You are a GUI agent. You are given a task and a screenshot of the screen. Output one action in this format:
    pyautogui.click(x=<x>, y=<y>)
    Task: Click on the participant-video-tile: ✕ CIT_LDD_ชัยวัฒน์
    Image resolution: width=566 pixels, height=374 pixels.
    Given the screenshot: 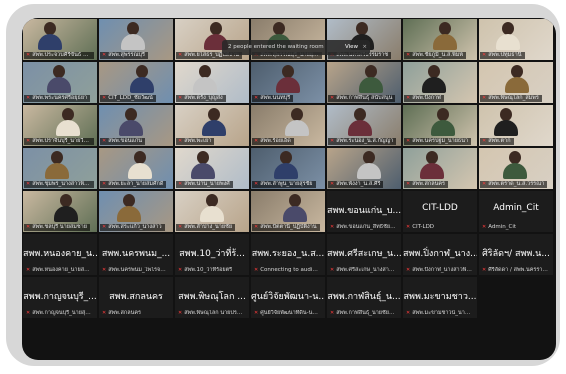 What is the action you would take?
    pyautogui.click(x=136, y=82)
    